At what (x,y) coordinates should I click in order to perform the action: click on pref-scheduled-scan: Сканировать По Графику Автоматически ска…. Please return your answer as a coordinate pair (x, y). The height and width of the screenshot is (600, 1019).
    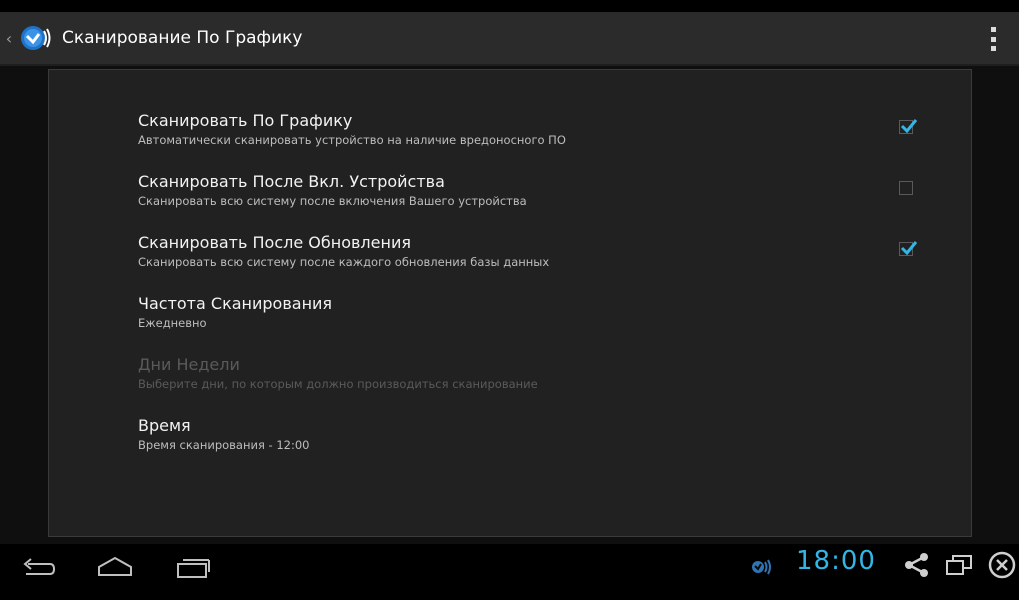
    Looking at the image, I should click on (518, 129).